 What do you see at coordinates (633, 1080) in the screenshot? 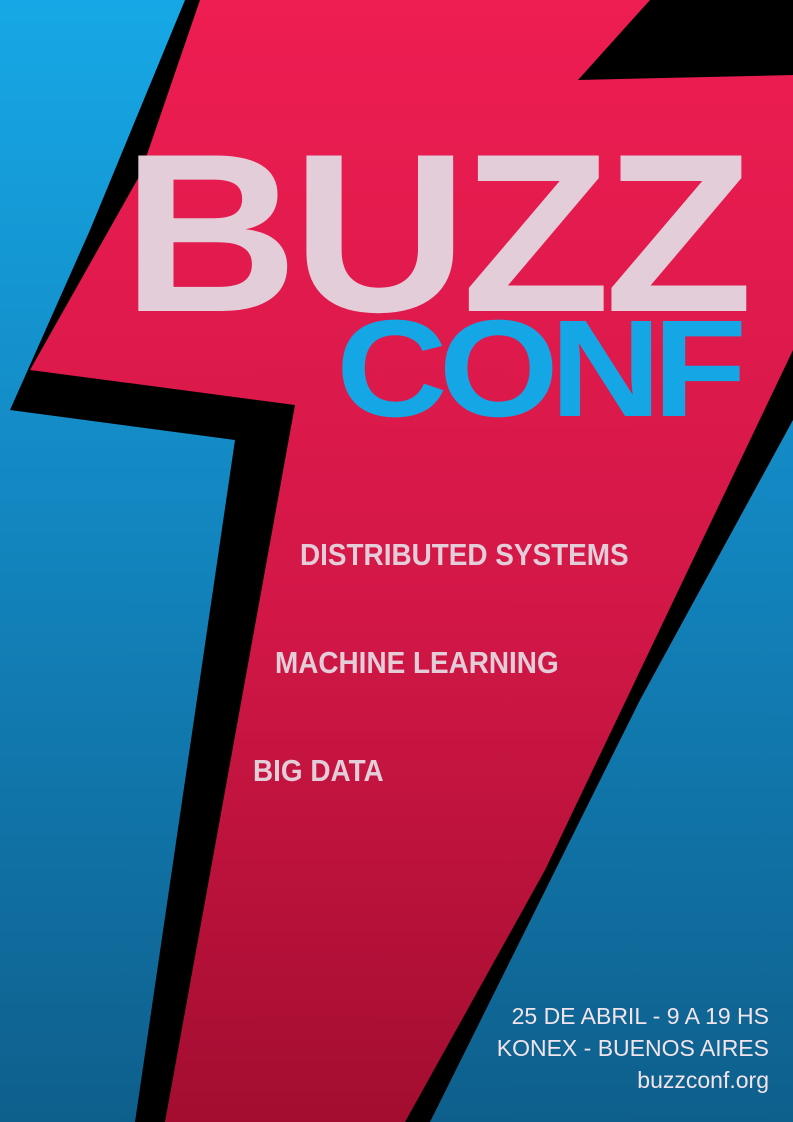
I see `event-website-link: buzzconf.org` at bounding box center [633, 1080].